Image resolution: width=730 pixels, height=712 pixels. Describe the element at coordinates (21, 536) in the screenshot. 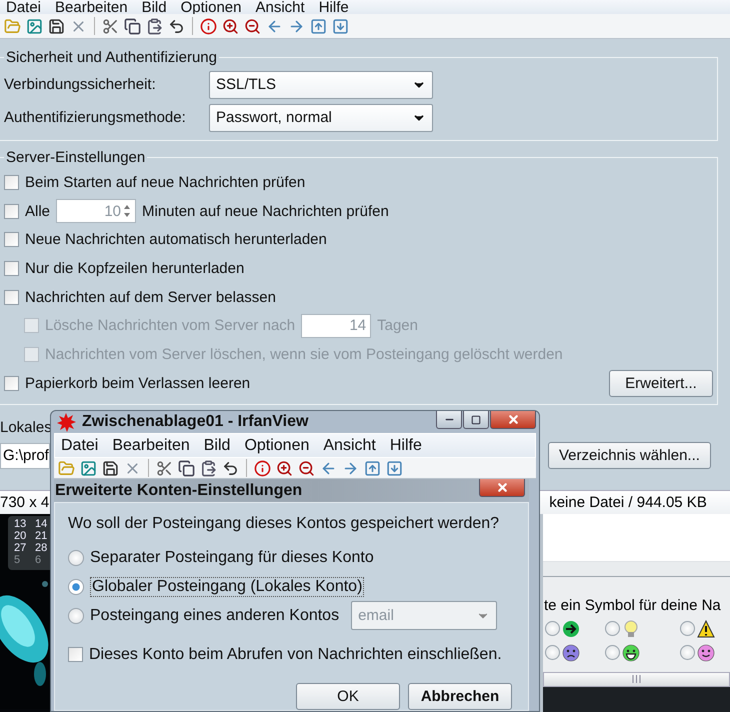

I see `calendar-day: 20` at that location.